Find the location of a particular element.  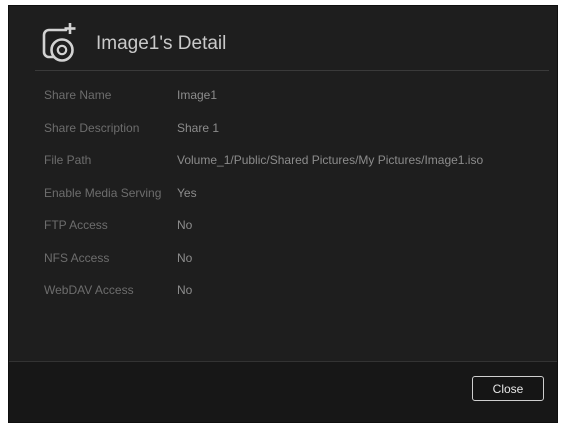

dialog-title: Image1's Detail is located at coordinates (161, 43).